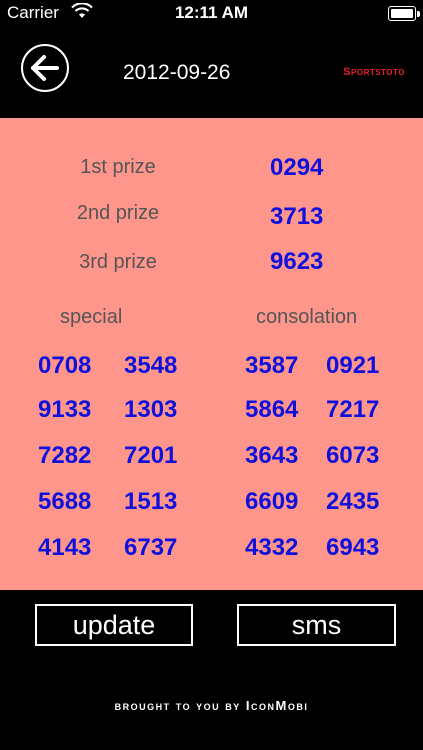  I want to click on consolation-number: 6943, so click(353, 547).